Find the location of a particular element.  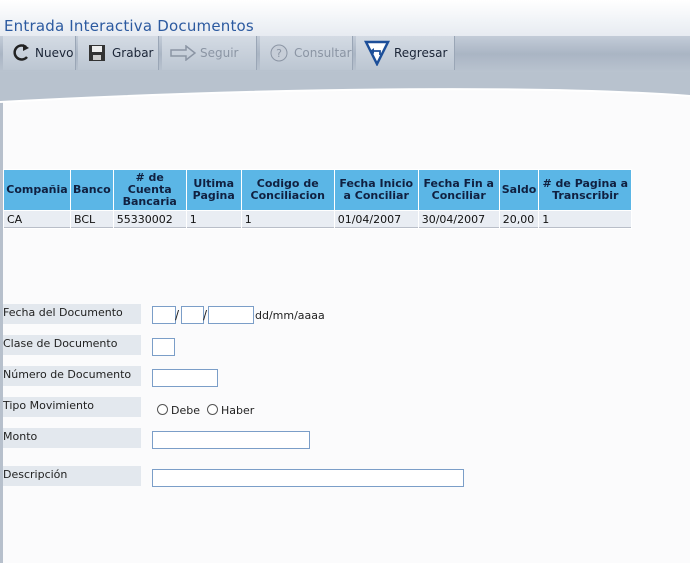

debe-radio-label: Debe is located at coordinates (185, 410).